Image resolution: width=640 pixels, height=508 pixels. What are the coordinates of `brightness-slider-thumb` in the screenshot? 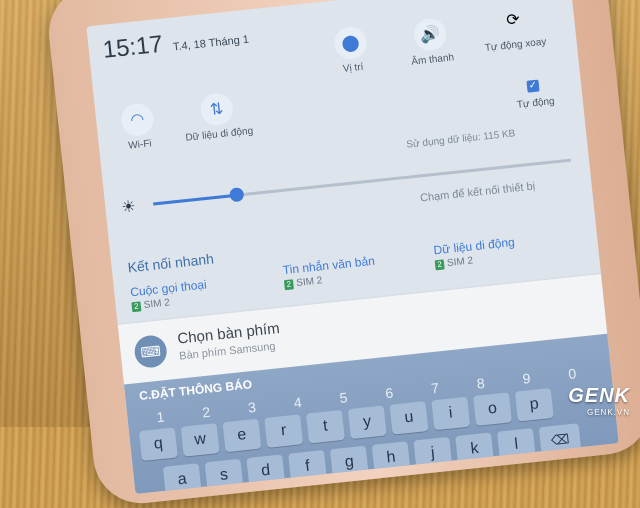 It's located at (237, 195).